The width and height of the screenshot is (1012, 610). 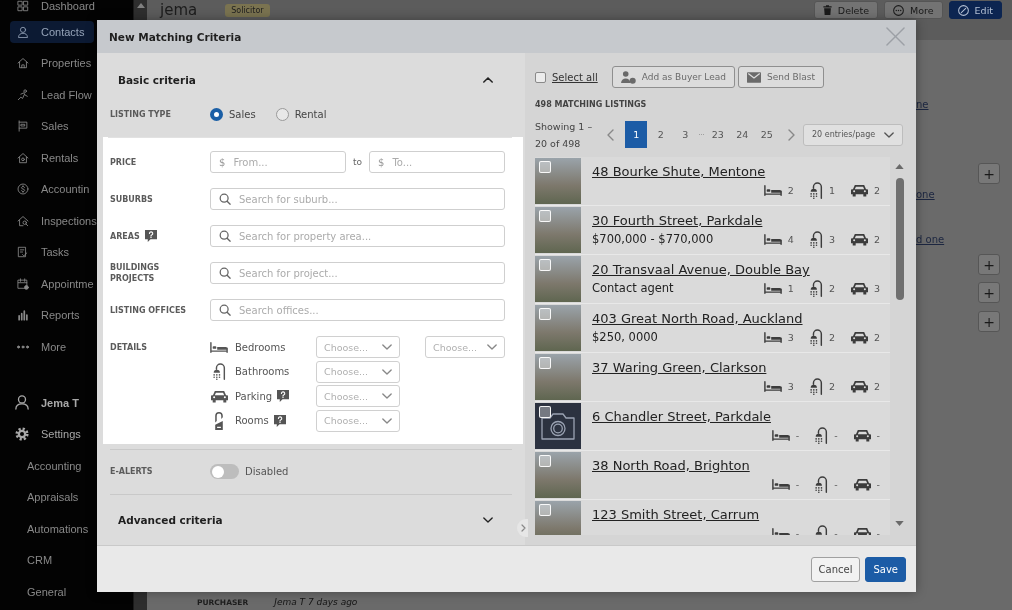 What do you see at coordinates (781, 77) in the screenshot?
I see `send-blast-button: Send Blast` at bounding box center [781, 77].